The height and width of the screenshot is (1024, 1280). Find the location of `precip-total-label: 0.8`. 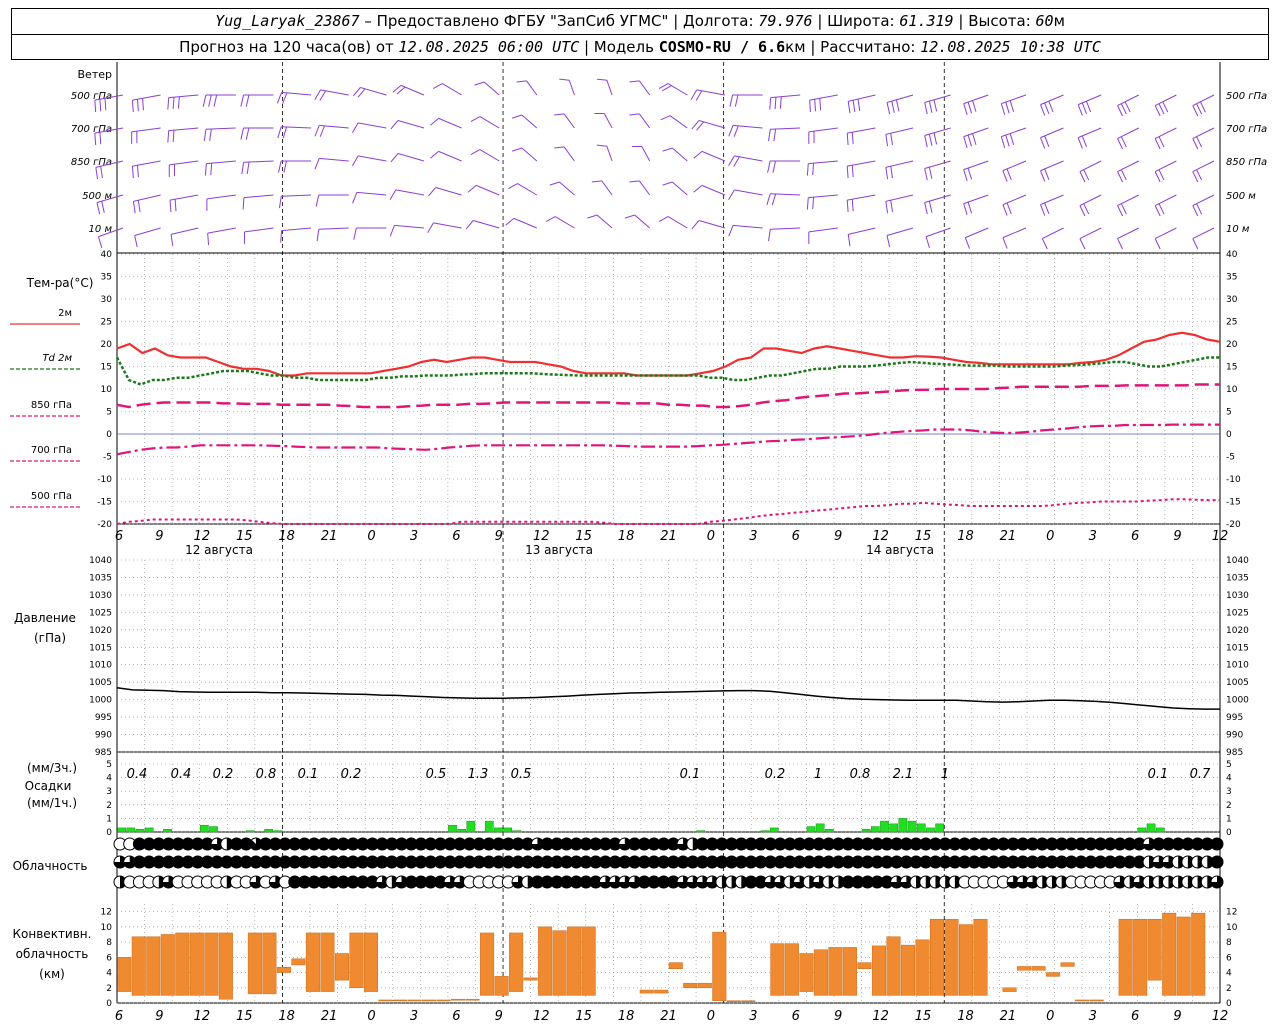

precip-total-label: 0.8 is located at coordinates (266, 774).